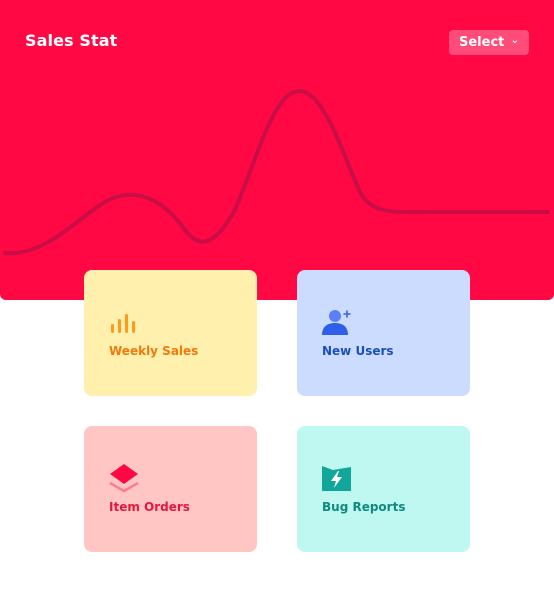 Image resolution: width=554 pixels, height=608 pixels. I want to click on card-label: Bug Reports, so click(364, 507).